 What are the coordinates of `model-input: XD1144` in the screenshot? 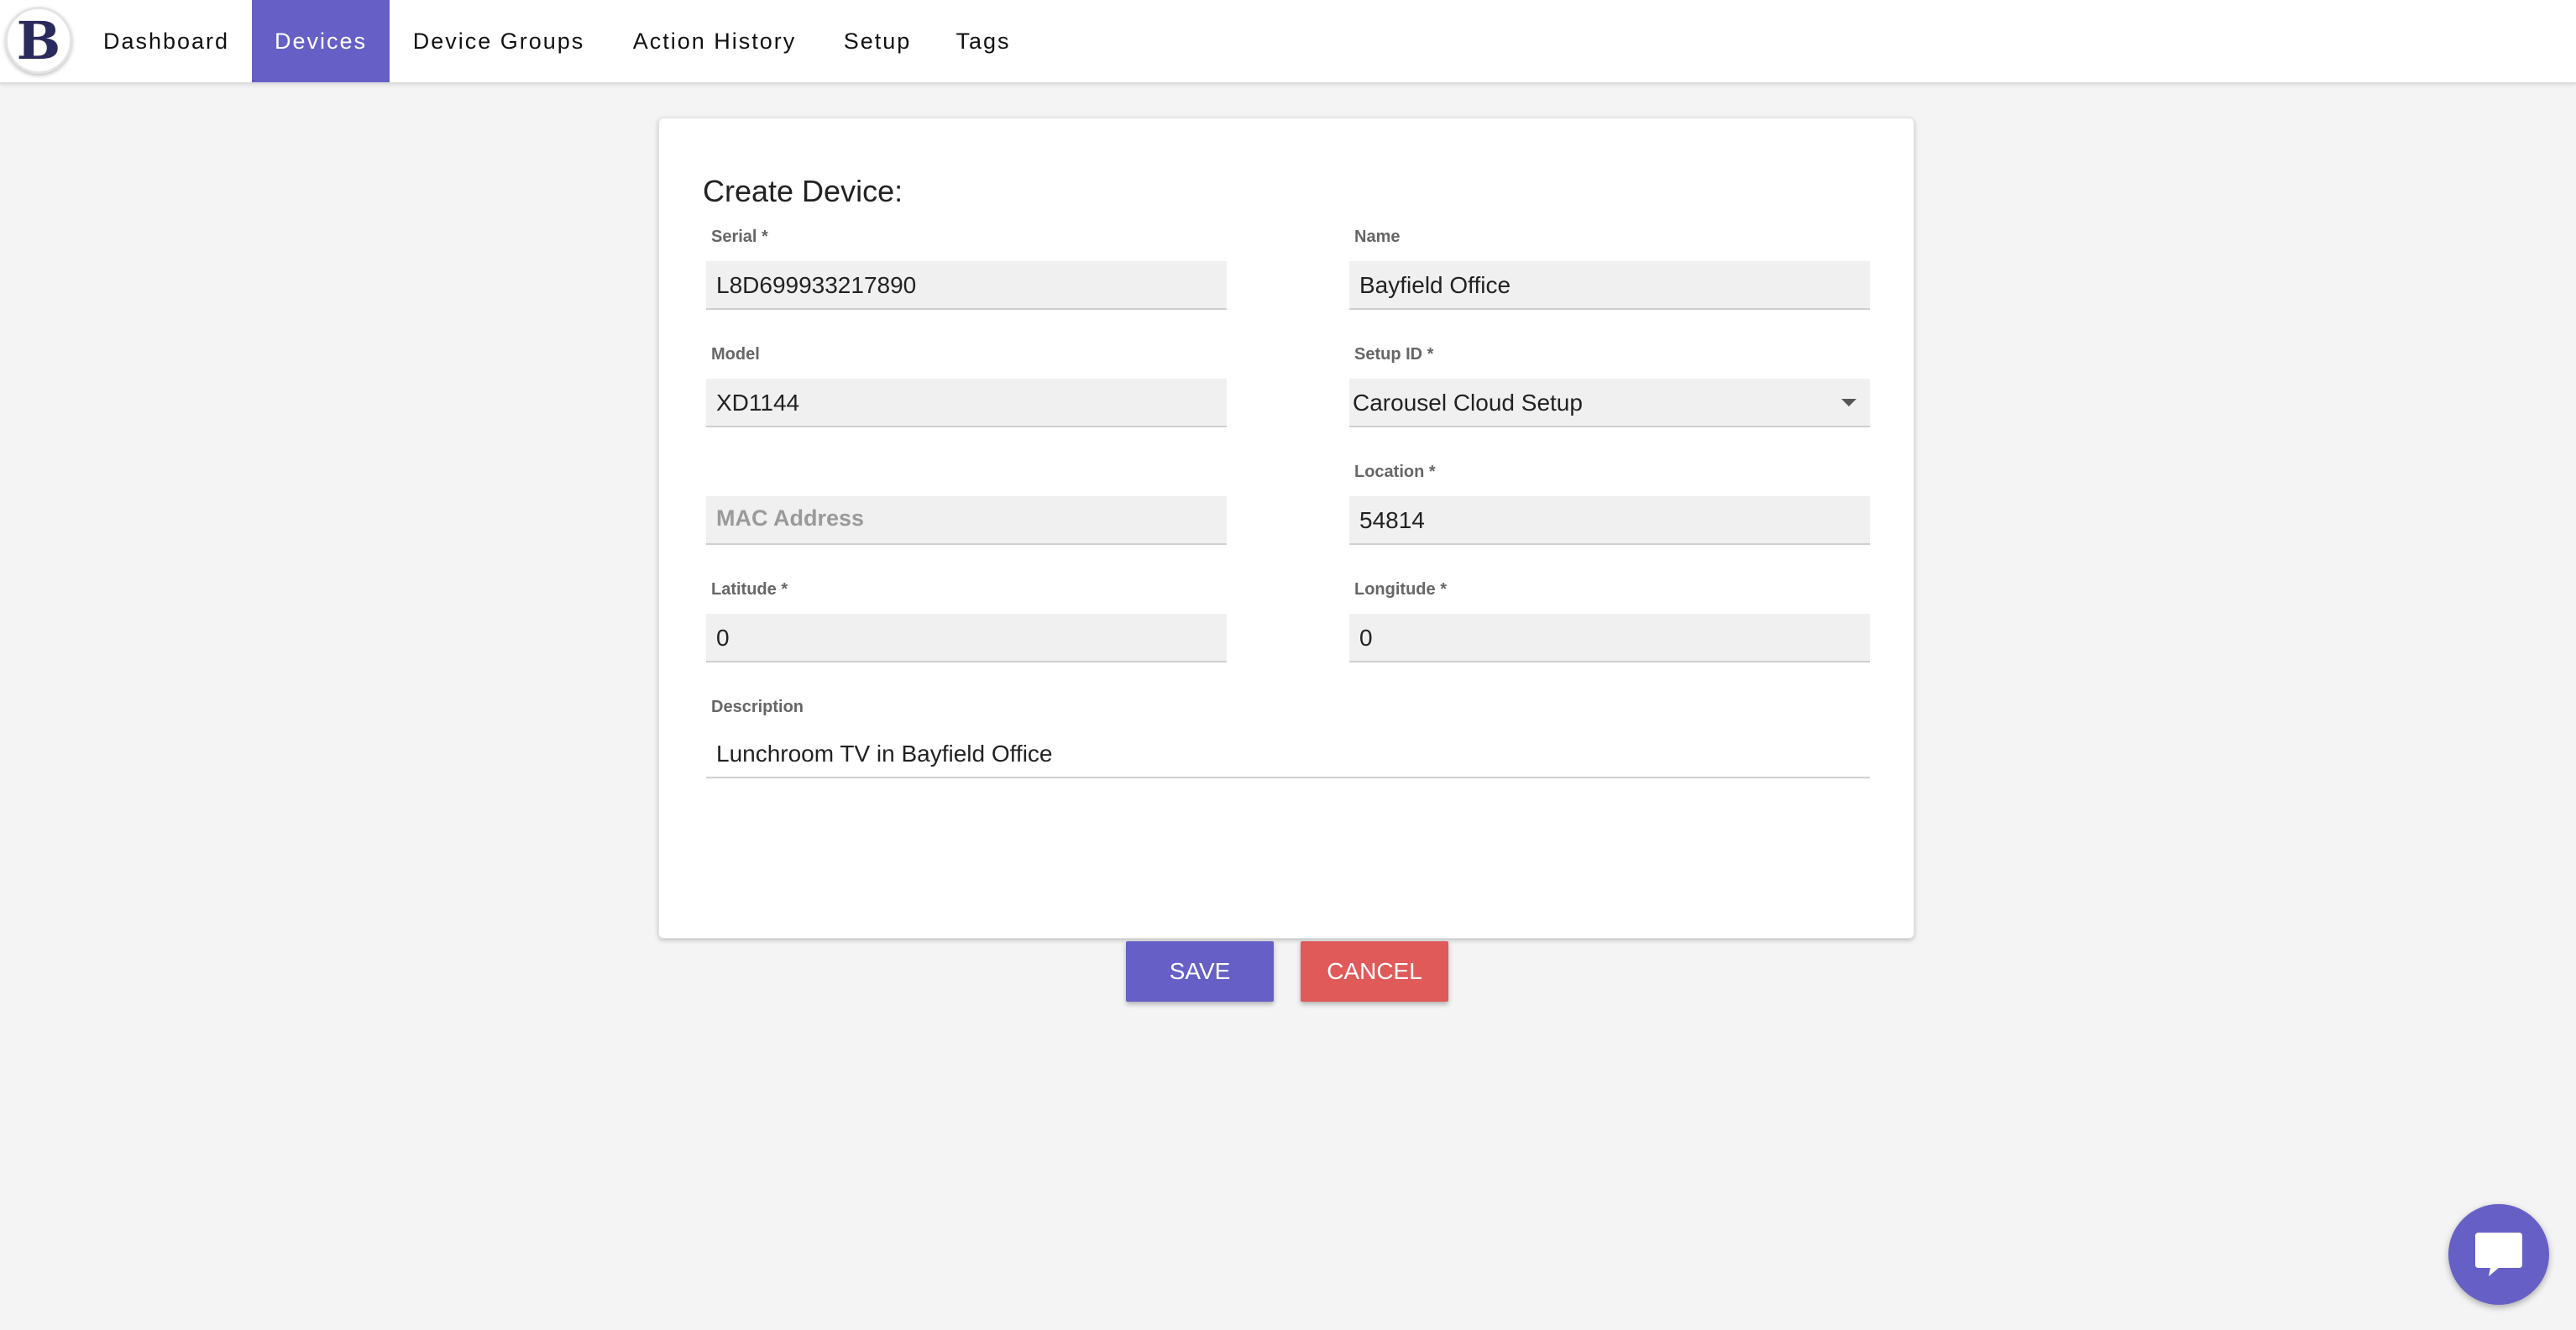 It's located at (966, 403).